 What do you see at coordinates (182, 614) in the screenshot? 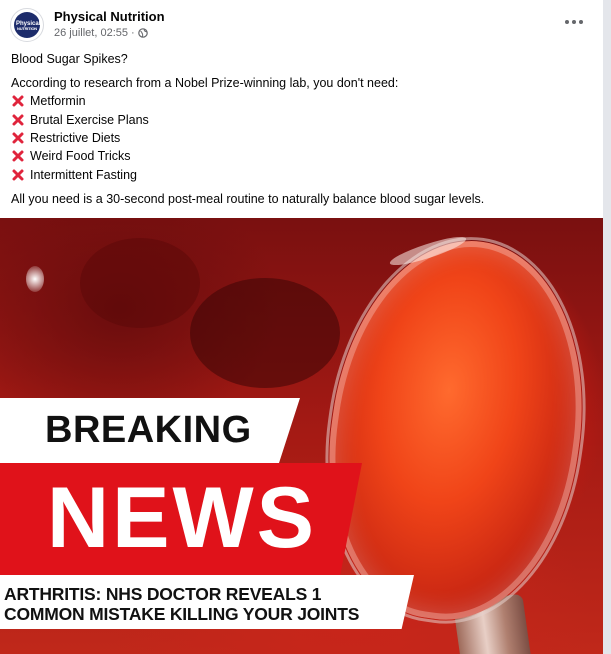
I see `image-caption-line-2: COMMON MISTAKE KILLING YOUR JOINTS` at bounding box center [182, 614].